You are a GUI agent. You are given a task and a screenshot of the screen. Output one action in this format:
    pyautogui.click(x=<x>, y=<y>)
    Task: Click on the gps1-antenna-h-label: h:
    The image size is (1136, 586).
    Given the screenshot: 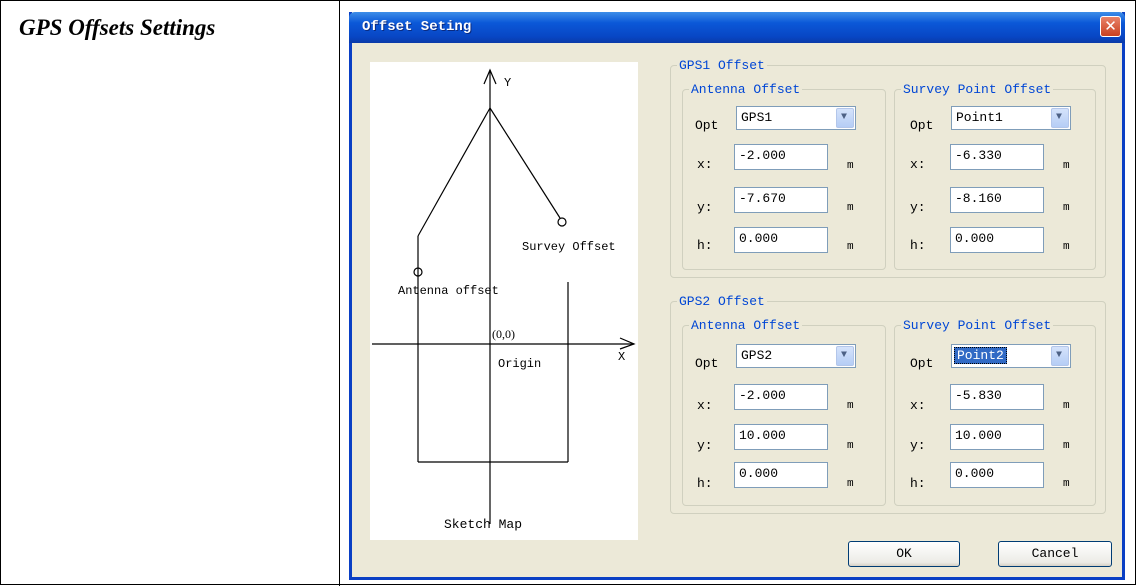 What is the action you would take?
    pyautogui.click(x=705, y=245)
    